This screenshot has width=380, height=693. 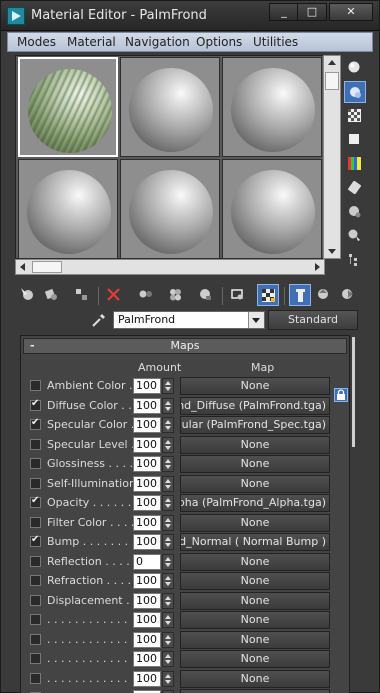 What do you see at coordinates (68, 107) in the screenshot?
I see `sample-slot-active` at bounding box center [68, 107].